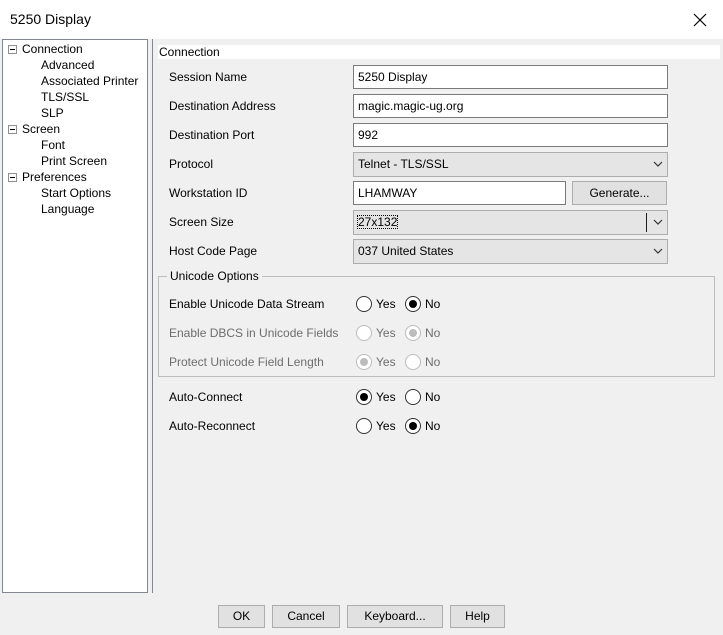 Image resolution: width=723 pixels, height=635 pixels. Describe the element at coordinates (213, 251) in the screenshot. I see `host-code-page-label: Host Code Page` at that location.